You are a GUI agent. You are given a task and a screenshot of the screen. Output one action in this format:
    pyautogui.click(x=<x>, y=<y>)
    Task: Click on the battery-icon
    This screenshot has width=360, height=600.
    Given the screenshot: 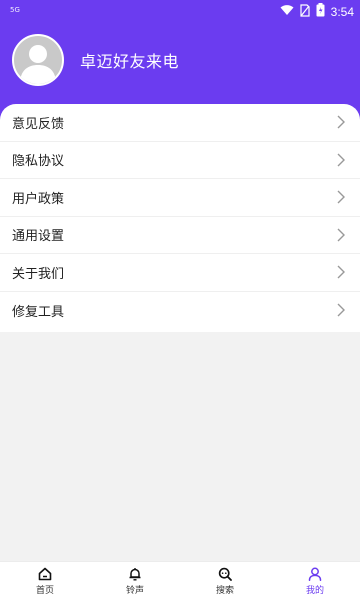 What is the action you would take?
    pyautogui.click(x=320, y=11)
    